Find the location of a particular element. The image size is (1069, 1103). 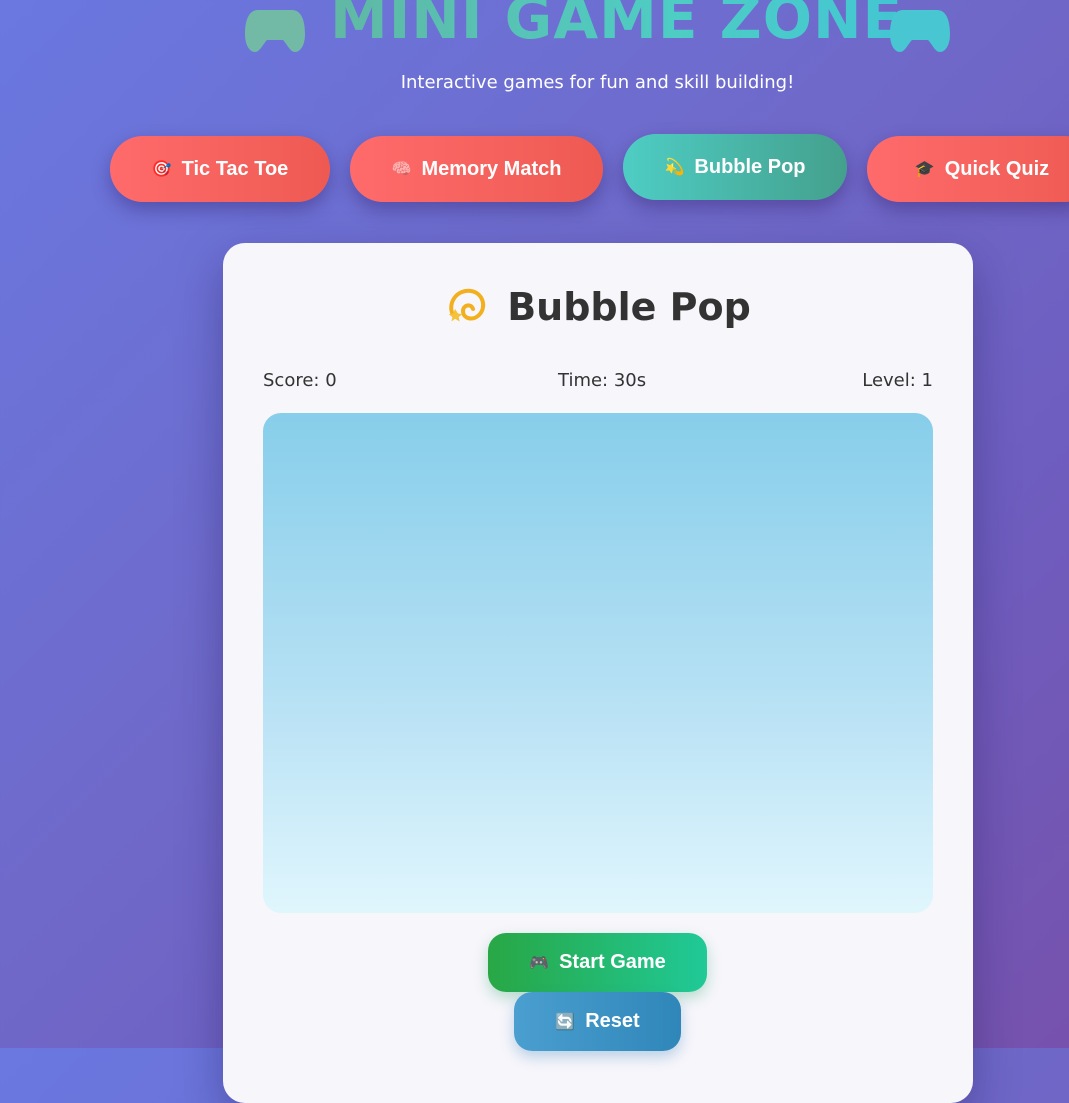

reset-button: 🔄 Reset is located at coordinates (597, 1021).